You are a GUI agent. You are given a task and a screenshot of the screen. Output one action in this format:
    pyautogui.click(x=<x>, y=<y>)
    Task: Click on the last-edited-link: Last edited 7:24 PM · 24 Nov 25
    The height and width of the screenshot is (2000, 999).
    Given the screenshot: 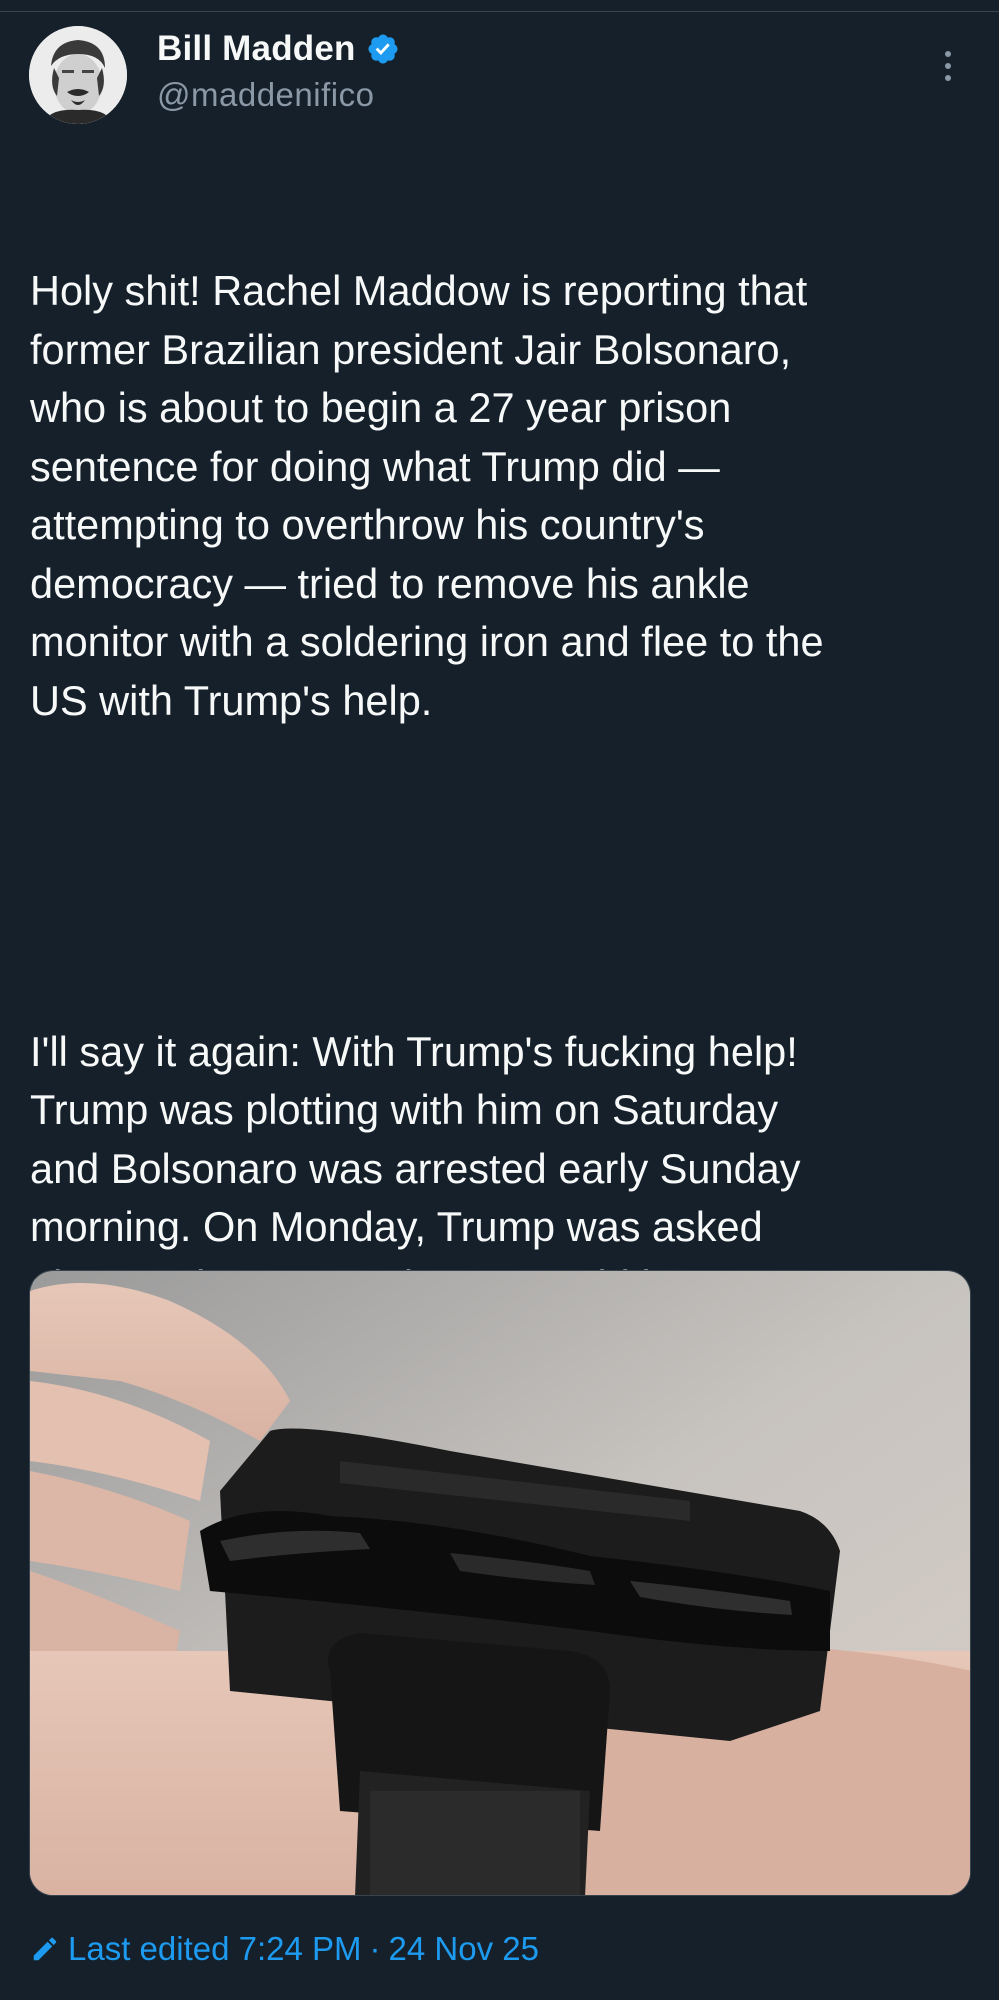 What is the action you would take?
    pyautogui.click(x=284, y=1949)
    